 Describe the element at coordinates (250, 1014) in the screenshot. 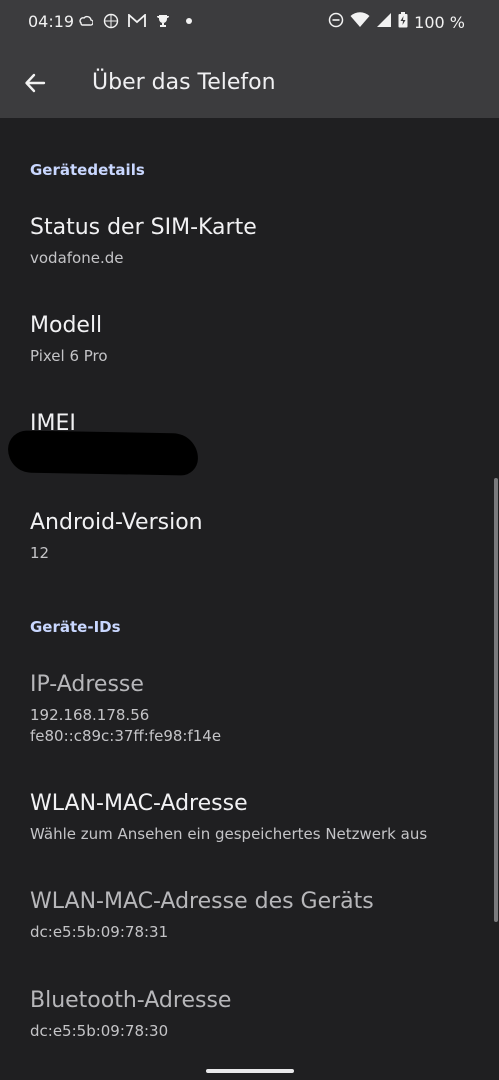

I see `list-item-bluetooth-address: Bluetooth-Adresse dc:e5:5b:09:78:30` at that location.